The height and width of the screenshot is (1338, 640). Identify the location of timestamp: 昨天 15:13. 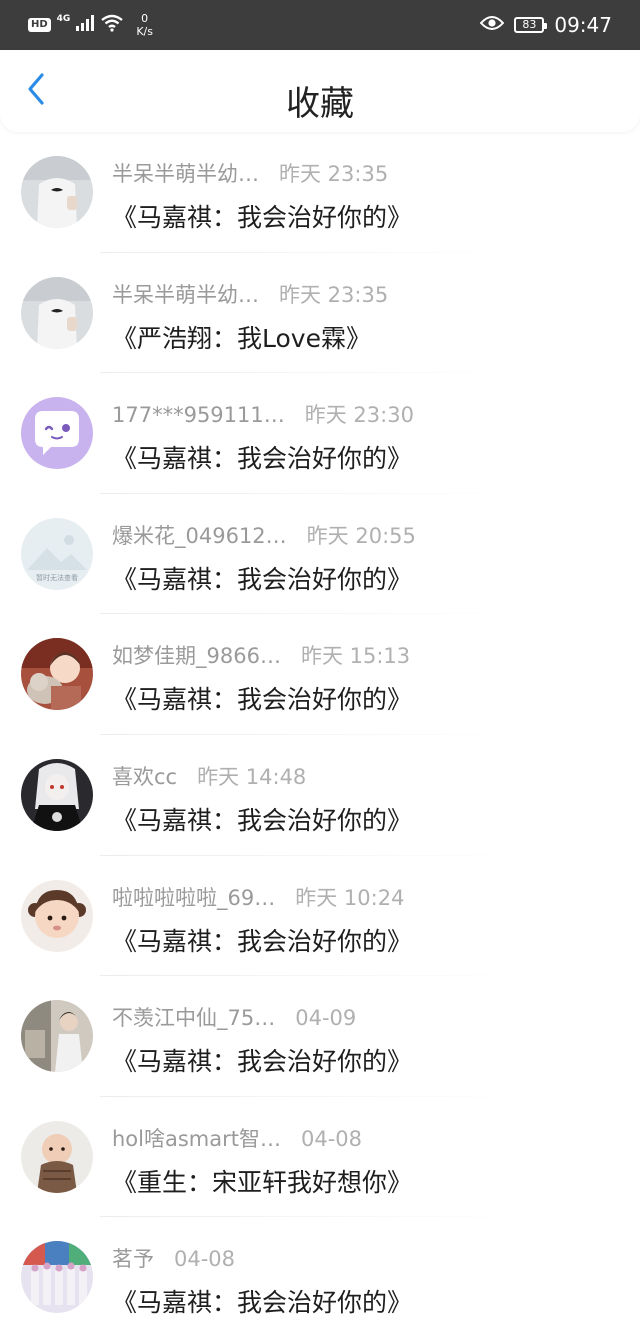
(355, 656).